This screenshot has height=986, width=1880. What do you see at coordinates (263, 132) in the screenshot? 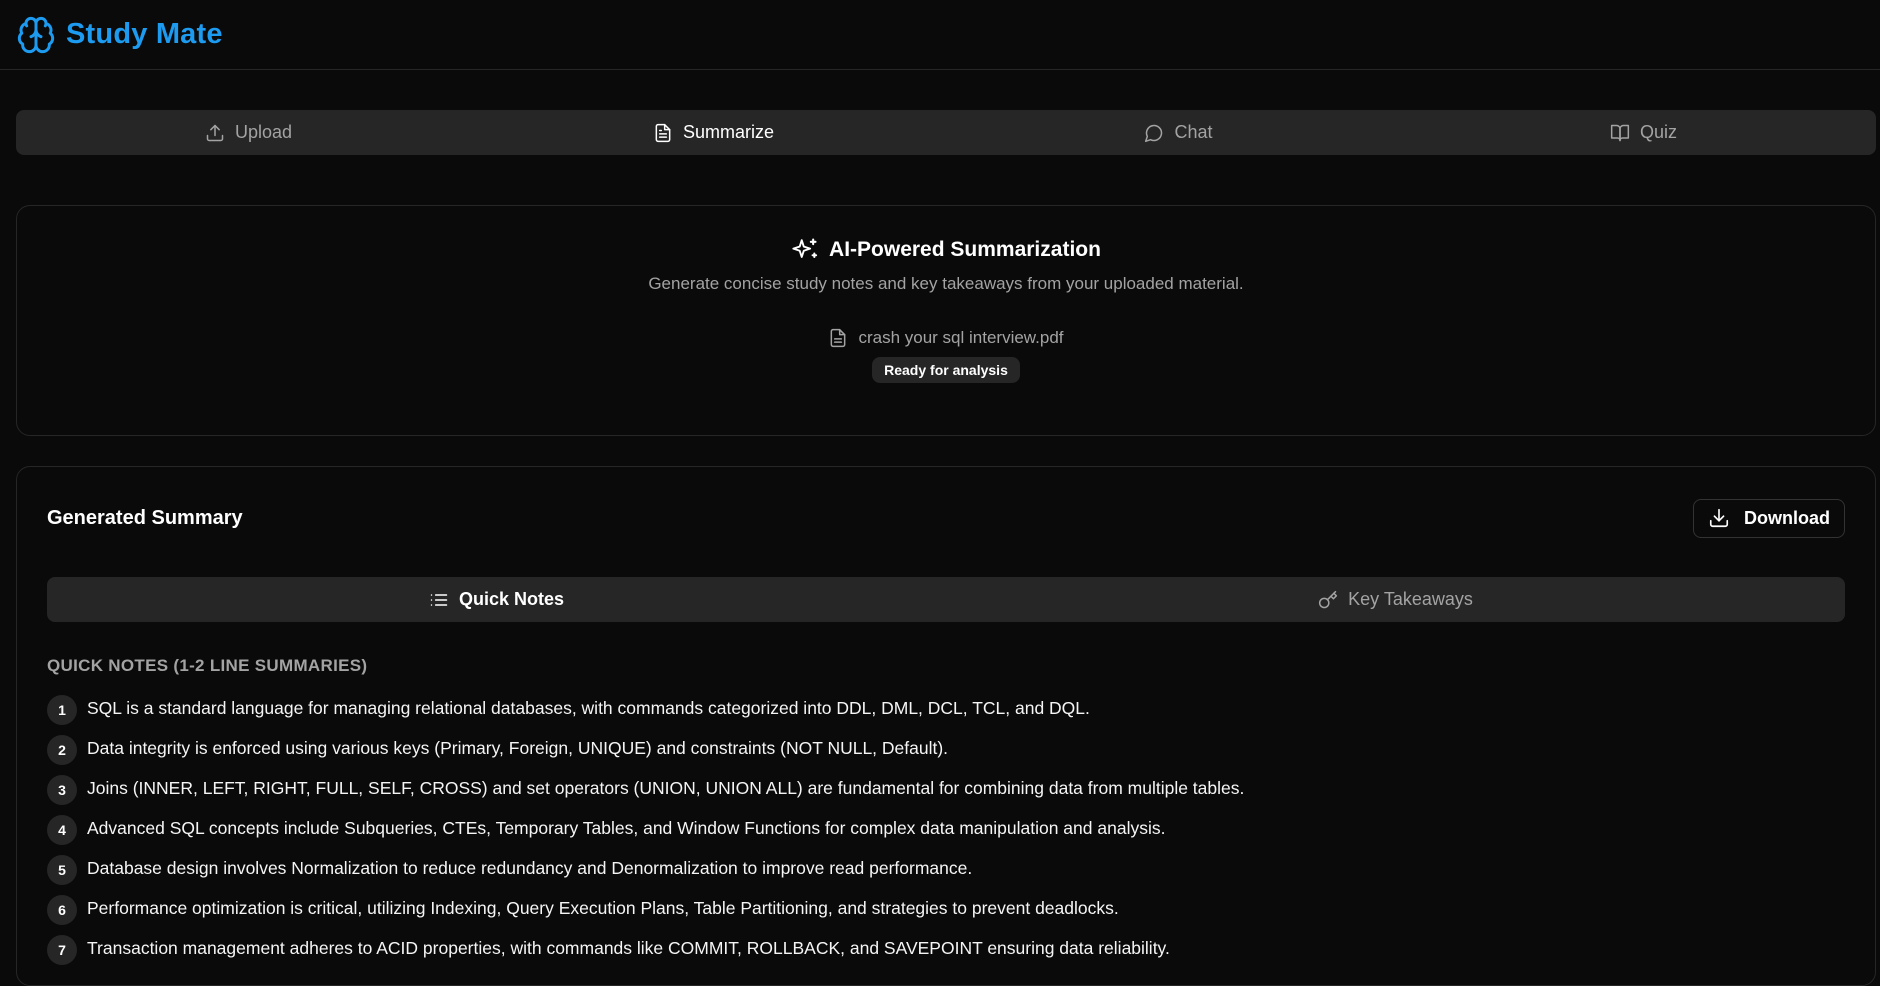
I see `tab-label: Upload` at bounding box center [263, 132].